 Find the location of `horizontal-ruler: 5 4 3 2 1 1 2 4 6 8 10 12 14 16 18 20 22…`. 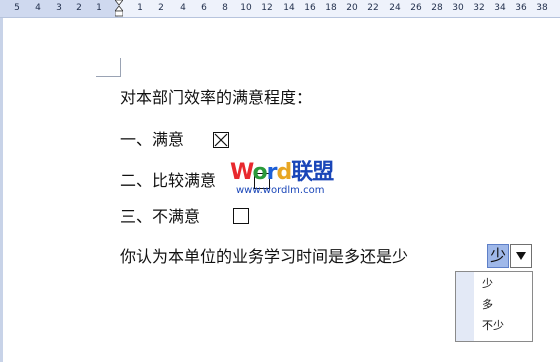

horizontal-ruler: 5 4 3 2 1 1 2 4 6 8 10 12 14 16 18 20 22… is located at coordinates (280, 9).